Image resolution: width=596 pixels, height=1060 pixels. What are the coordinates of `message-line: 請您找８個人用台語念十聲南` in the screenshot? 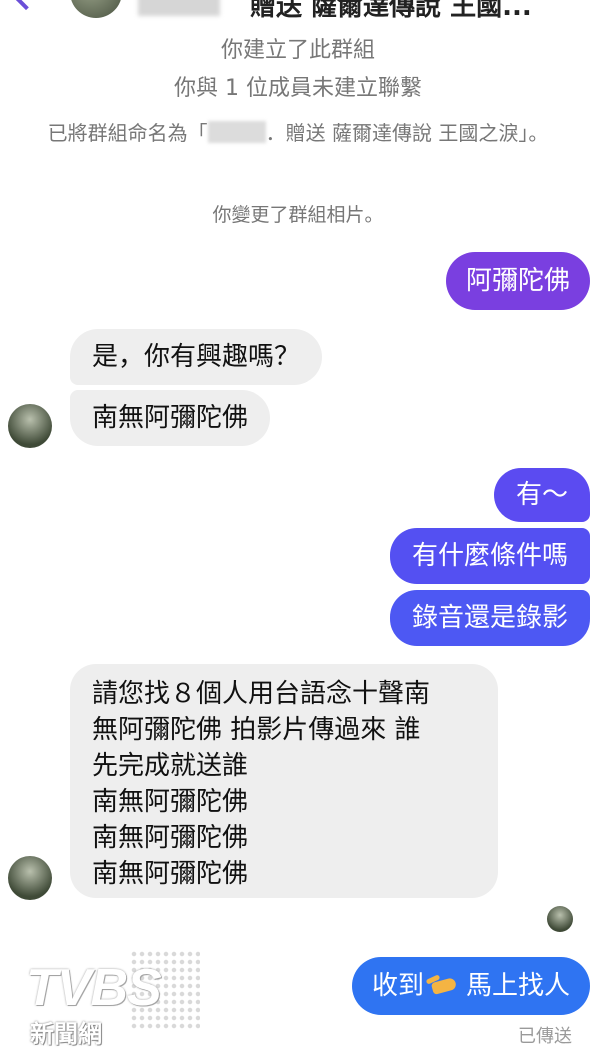 It's located at (261, 694).